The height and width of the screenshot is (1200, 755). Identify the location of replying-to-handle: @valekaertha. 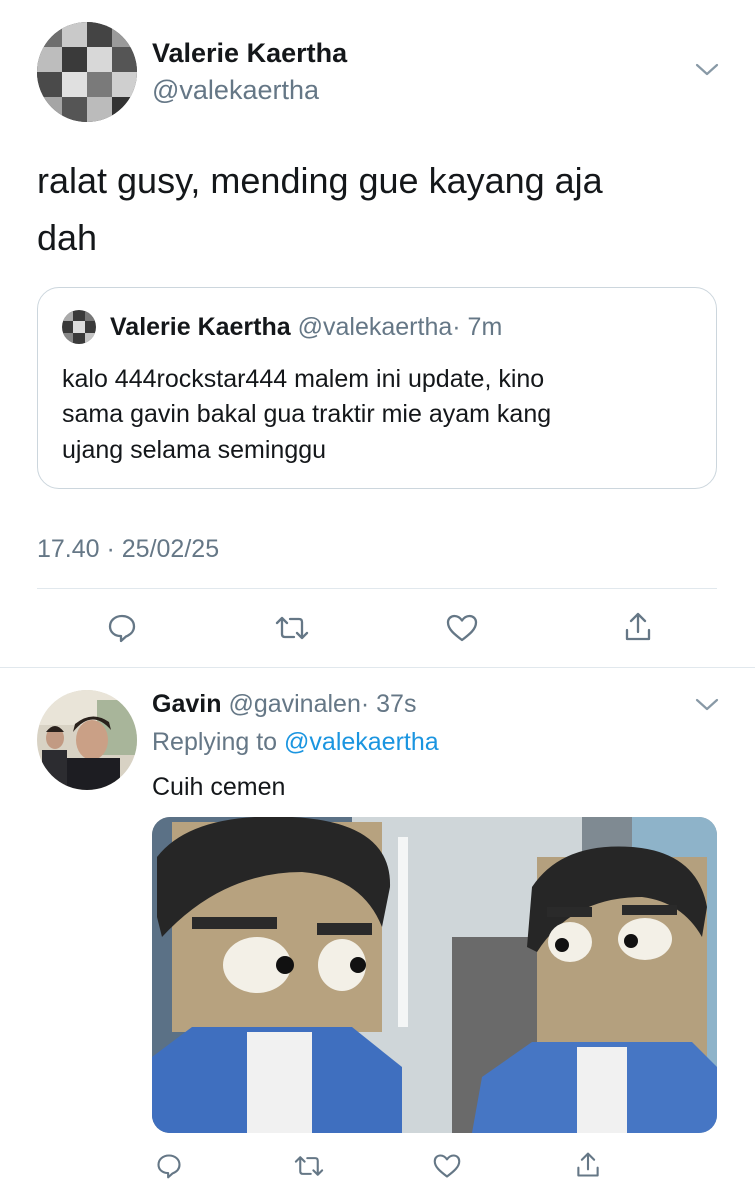
(361, 742).